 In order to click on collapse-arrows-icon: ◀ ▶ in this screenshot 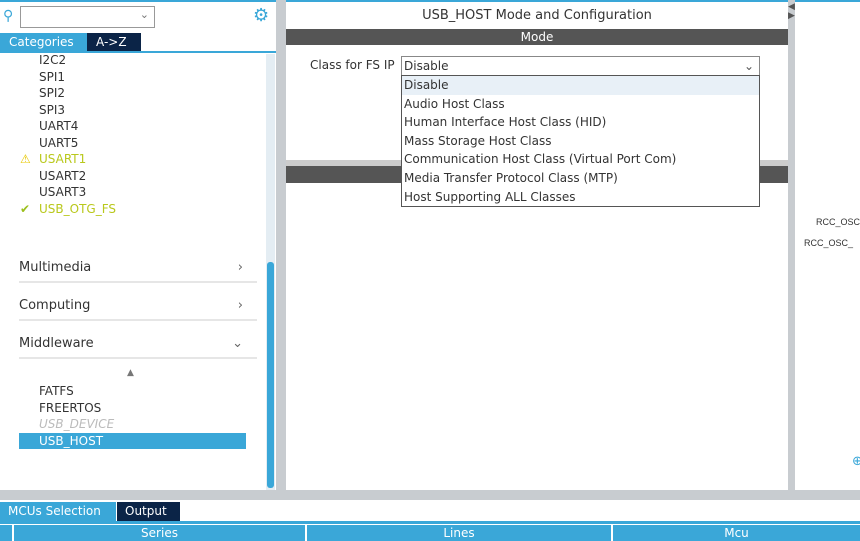, I will do `click(791, 12)`.